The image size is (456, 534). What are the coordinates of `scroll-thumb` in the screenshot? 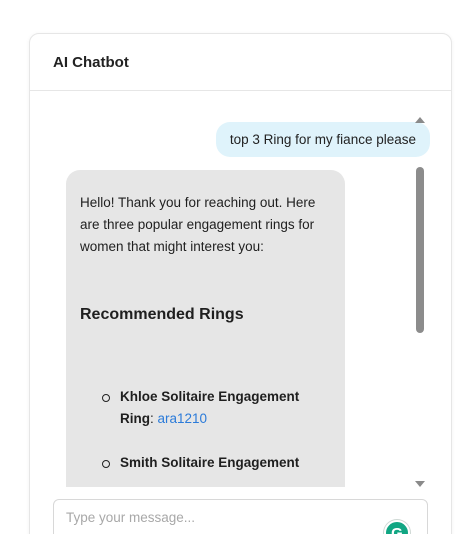 It's located at (420, 250).